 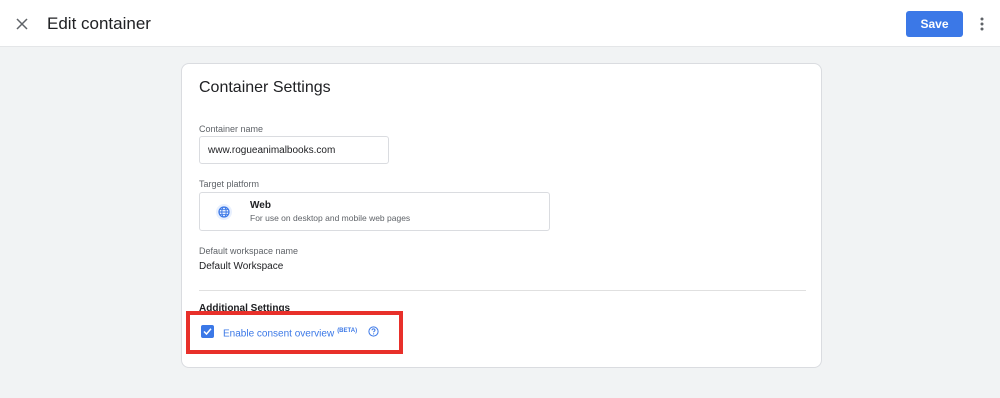 I want to click on close-icon, so click(x=22, y=24).